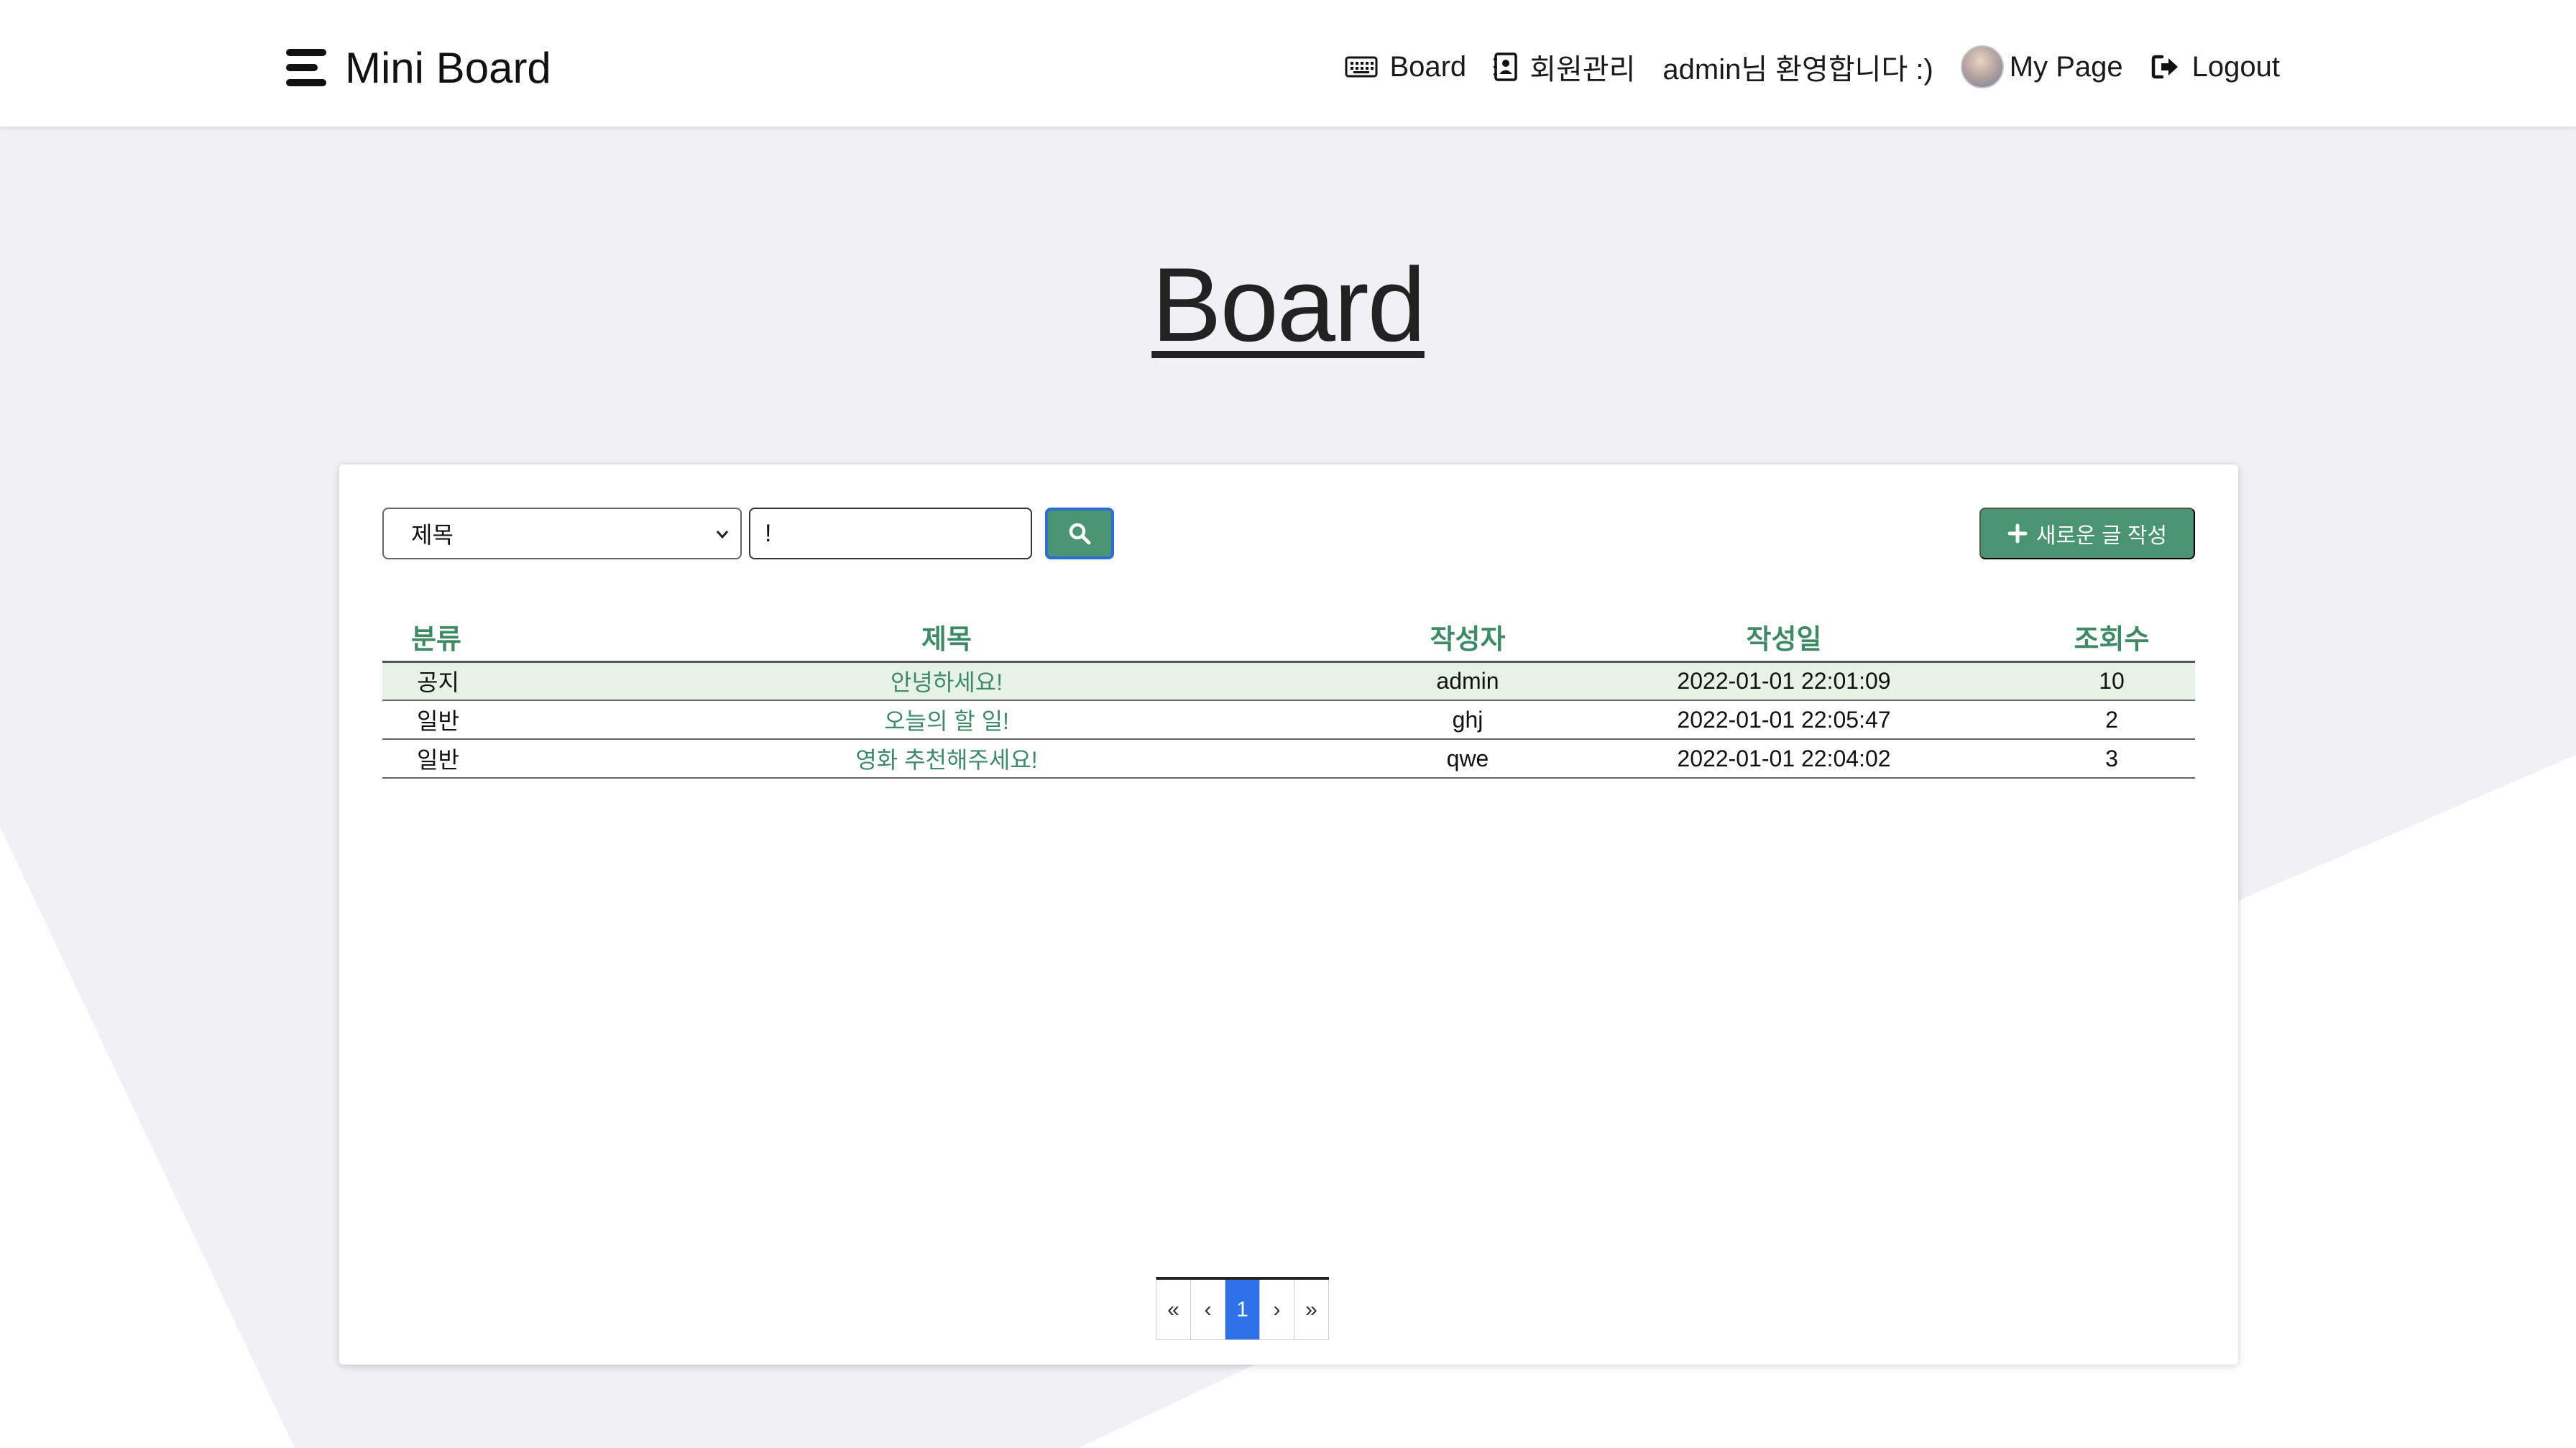  I want to click on nav-item-board: Board, so click(1405, 67).